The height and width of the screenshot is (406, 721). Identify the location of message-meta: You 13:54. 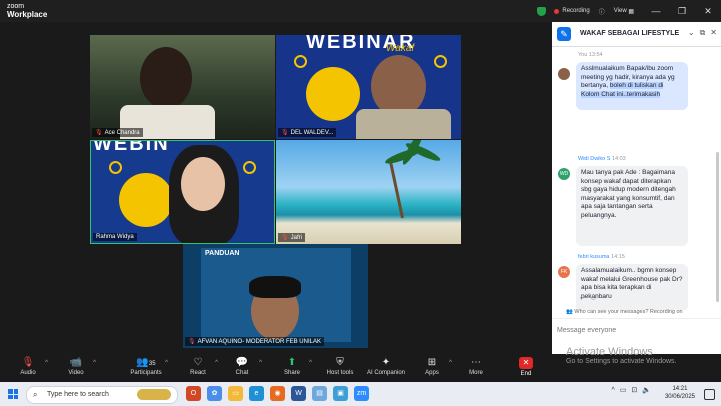
(590, 55).